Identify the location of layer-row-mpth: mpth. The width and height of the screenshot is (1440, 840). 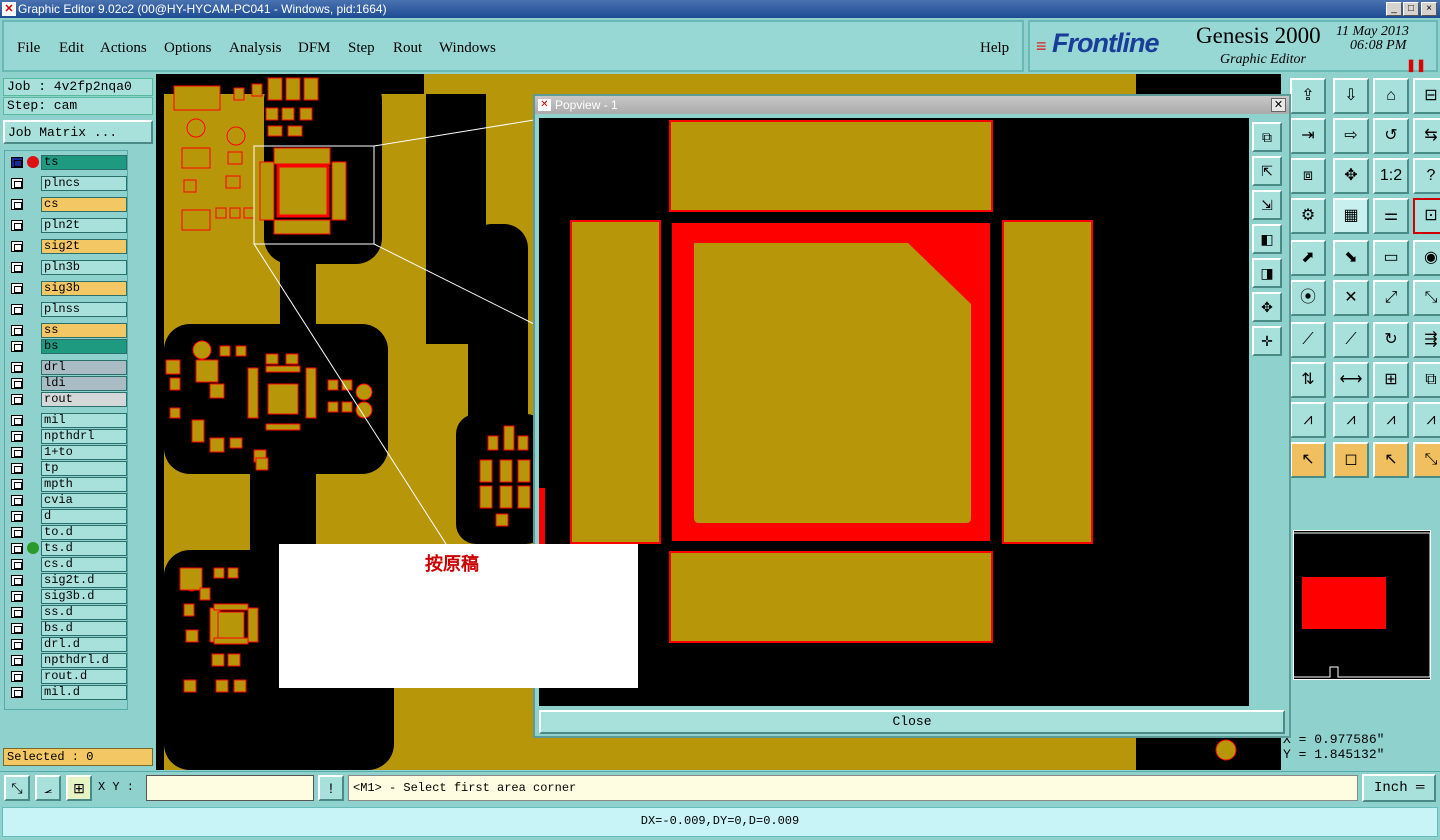
(67, 484).